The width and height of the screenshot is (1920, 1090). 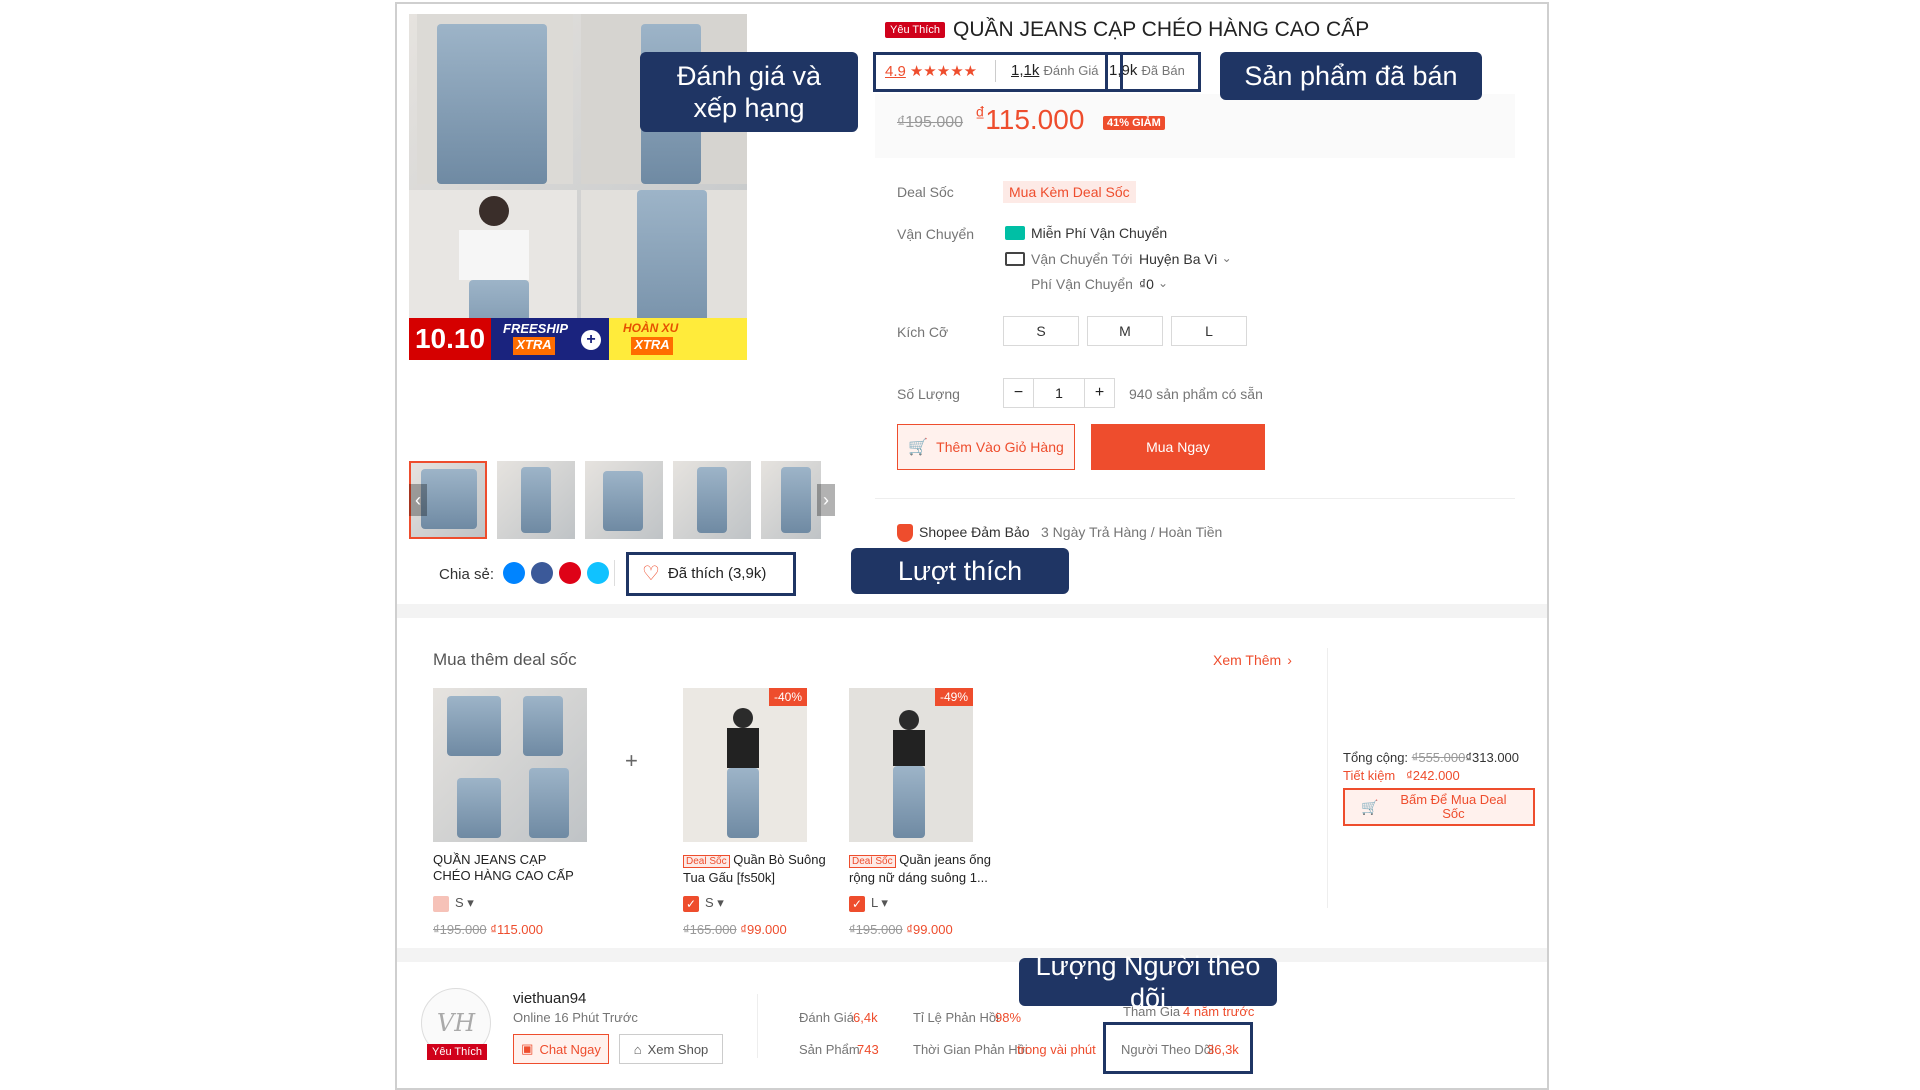 I want to click on size-option-s: S, so click(x=1041, y=331).